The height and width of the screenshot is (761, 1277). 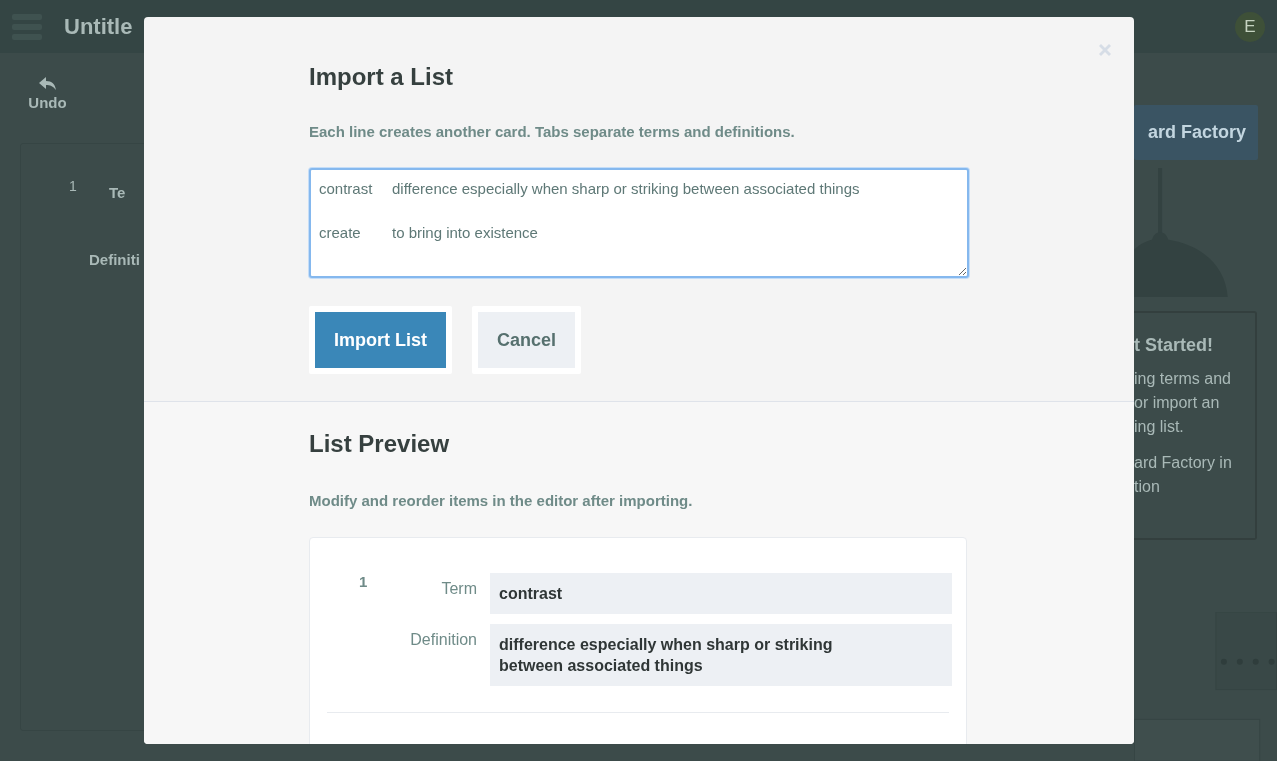 What do you see at coordinates (552, 131) in the screenshot?
I see `instructions-text: Each line creates another card. Tabs separate terms and definitions.` at bounding box center [552, 131].